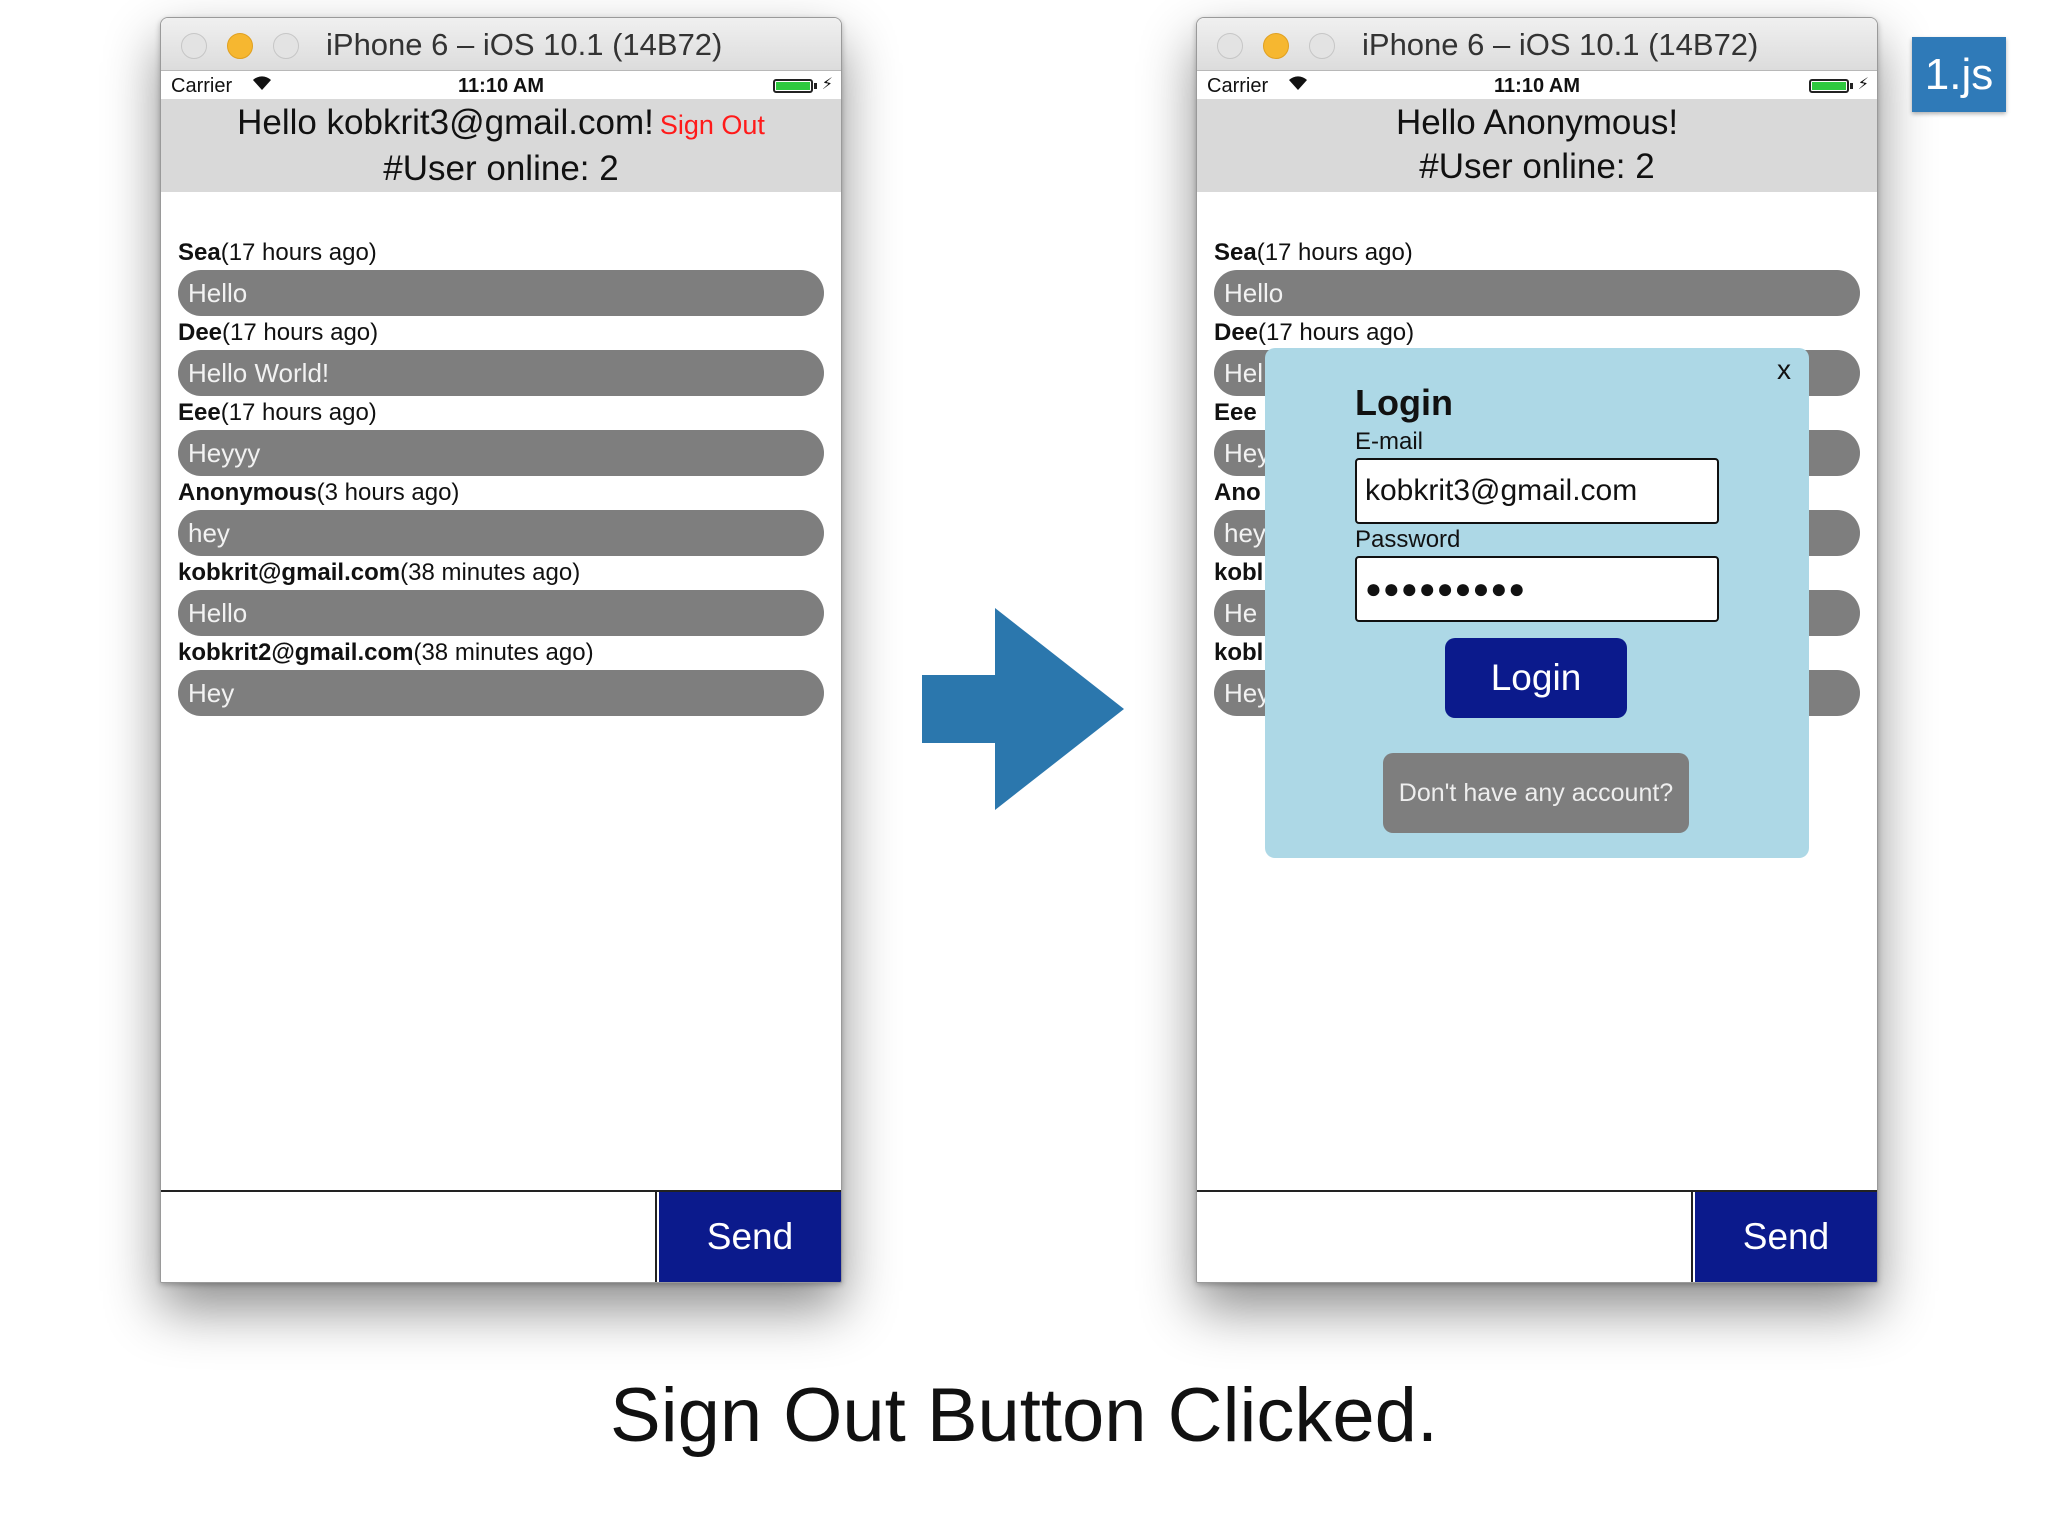 This screenshot has width=2048, height=1536. I want to click on message-author: Ano, so click(1237, 492).